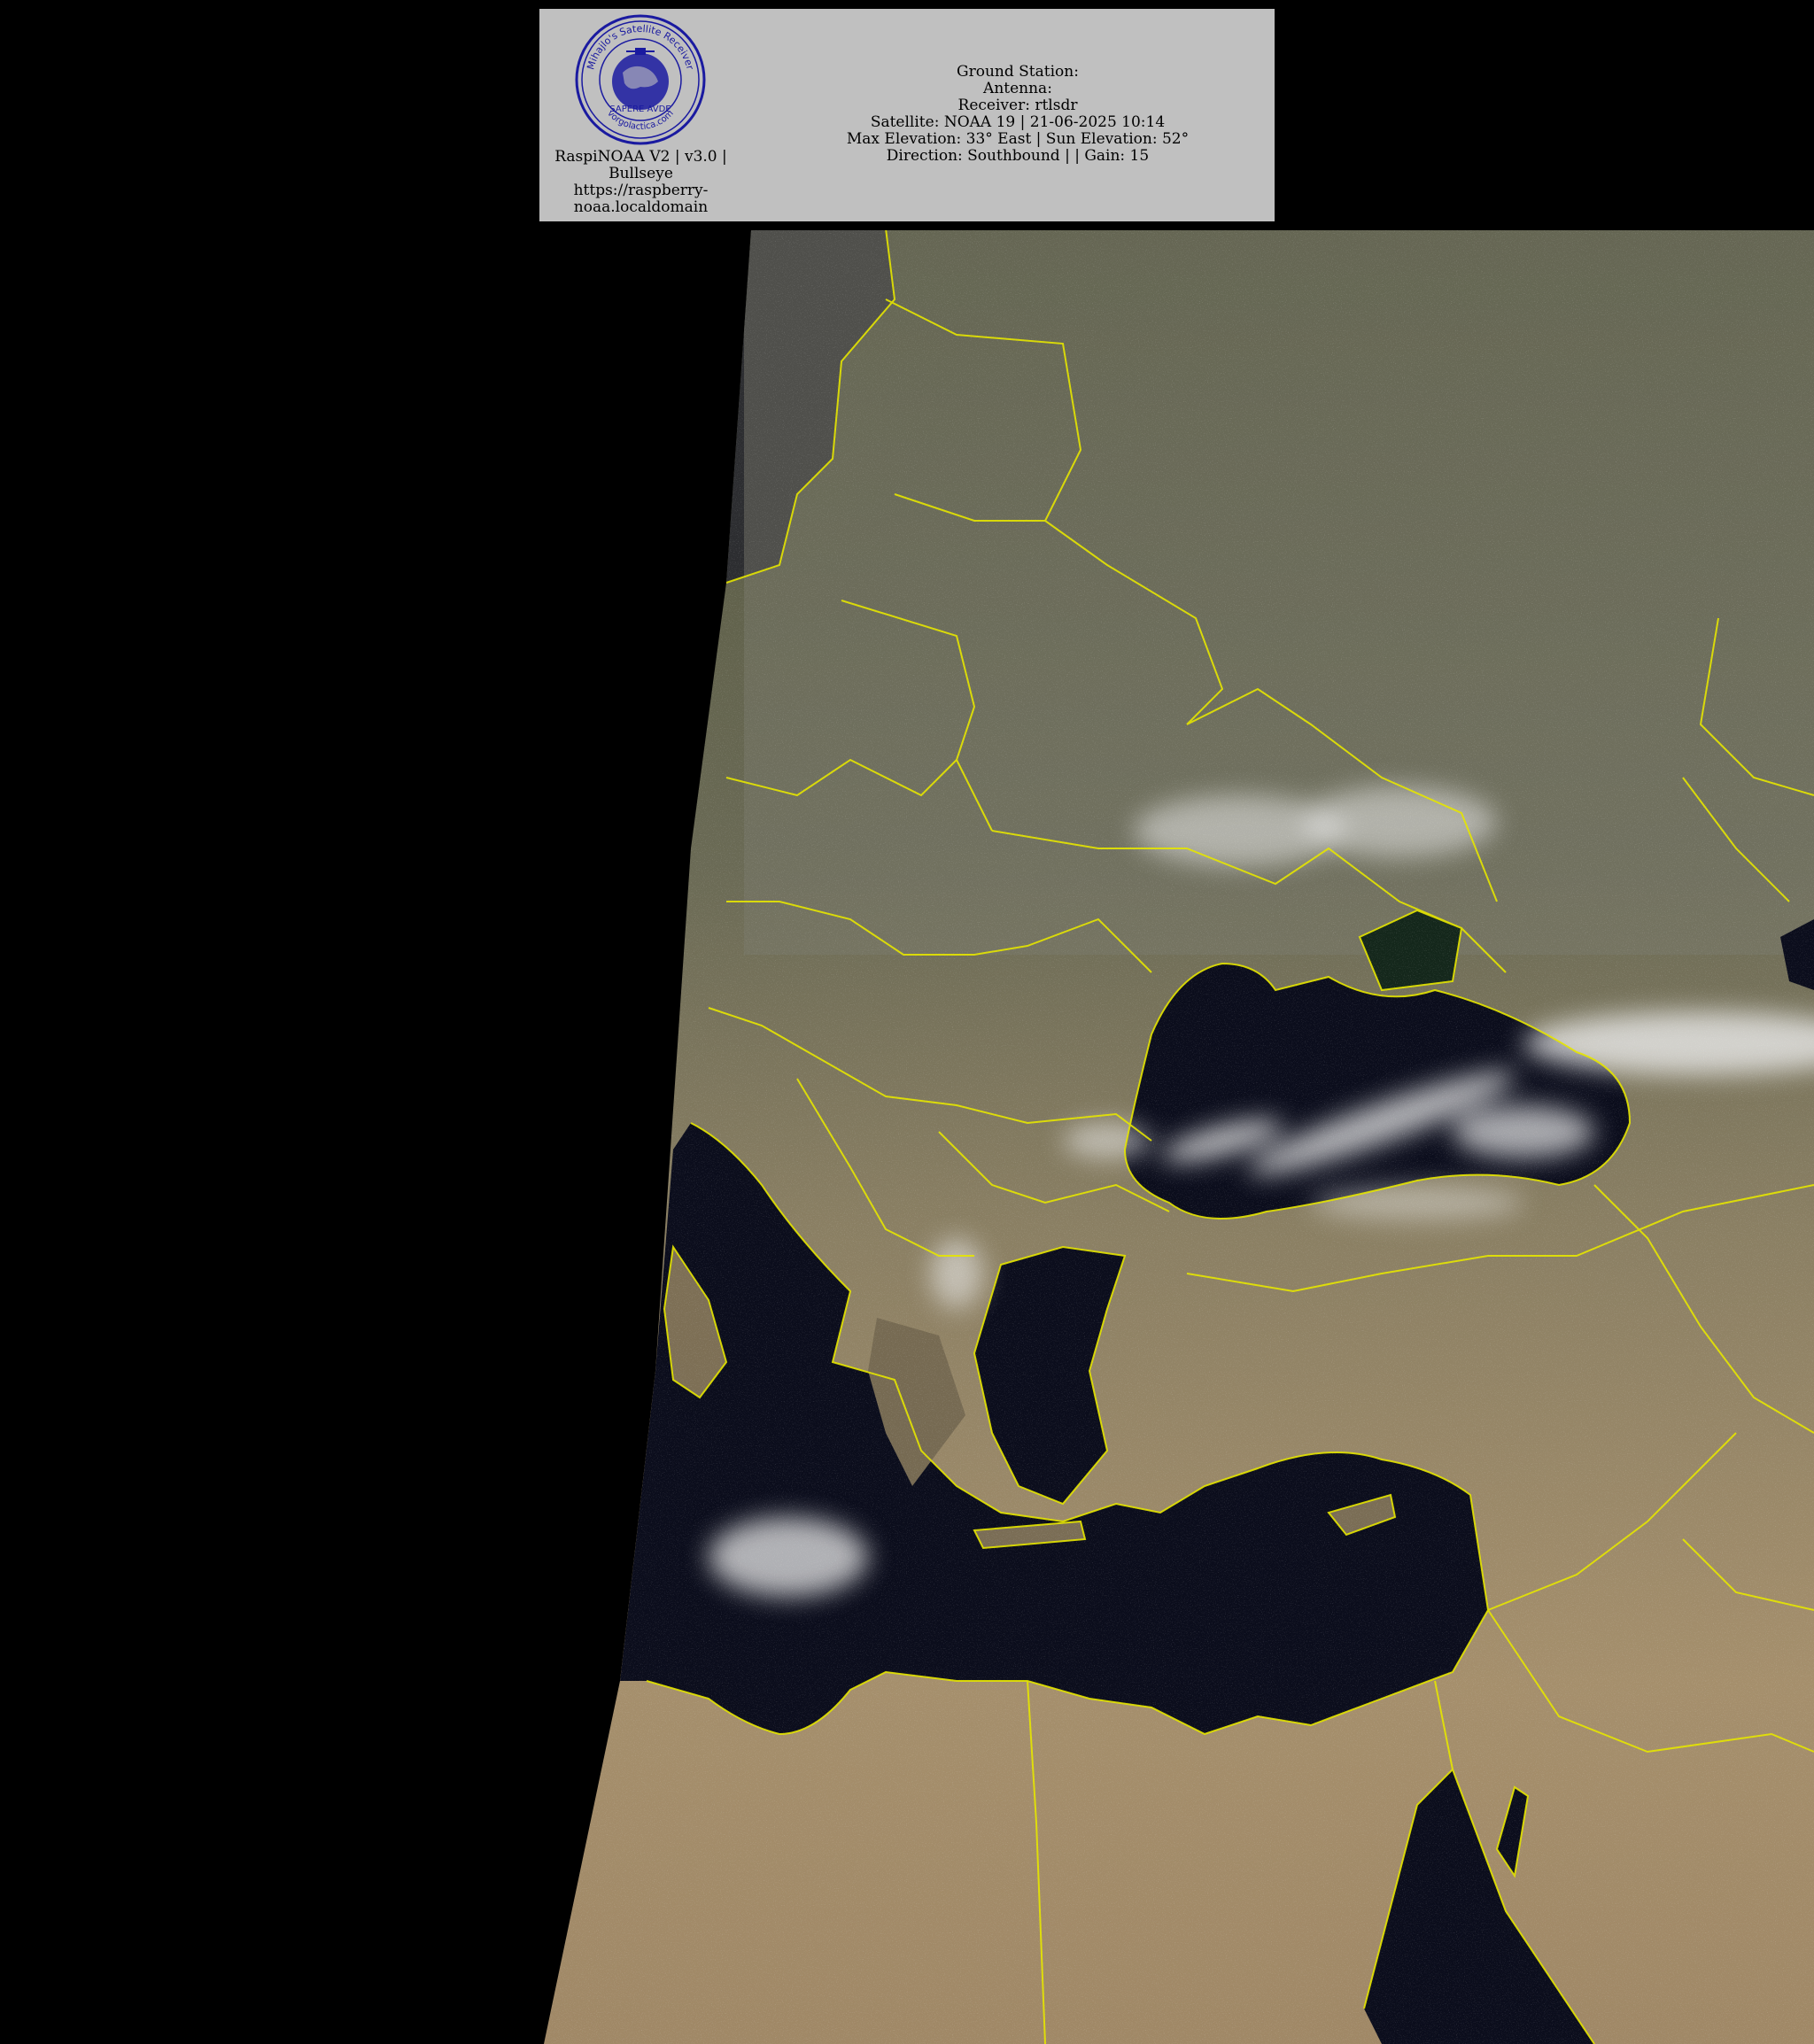  Describe the element at coordinates (640, 109) in the screenshot. I see `svg-text: SAPERE AVDE` at that location.